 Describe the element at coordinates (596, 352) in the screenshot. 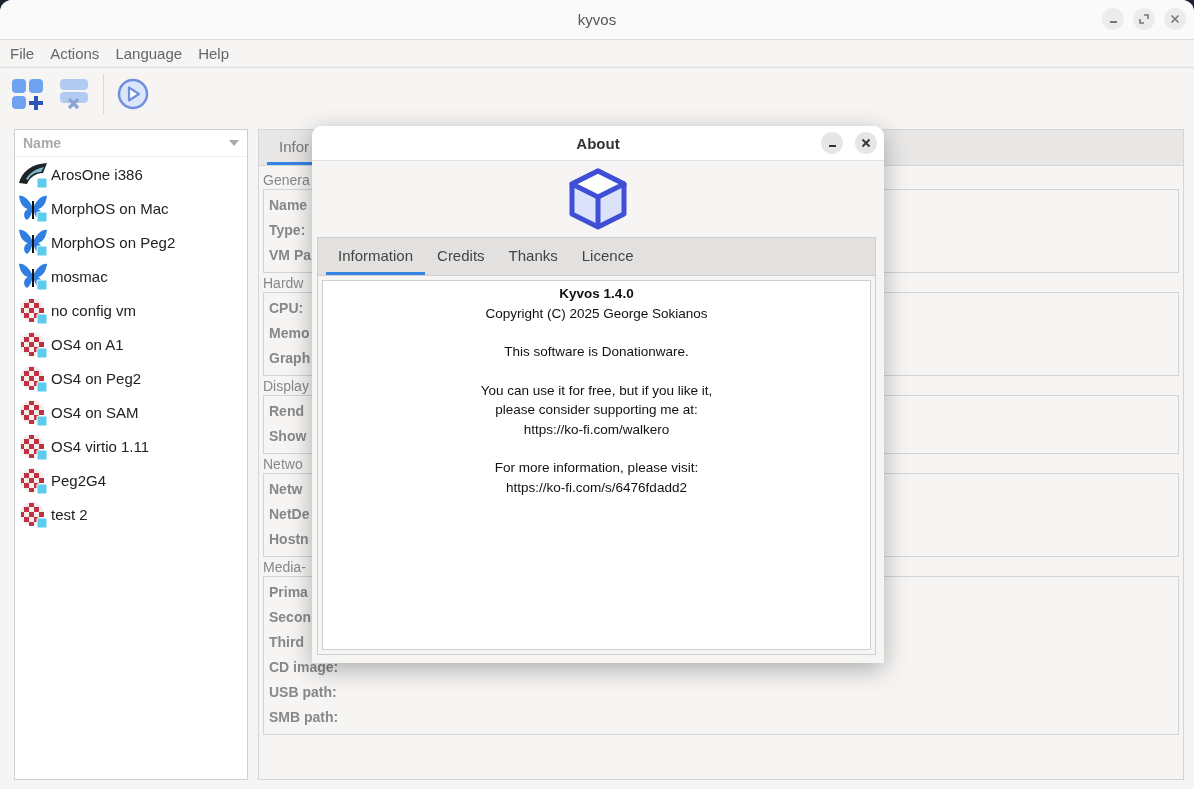

I see `info-line: This software is Donationware.` at that location.